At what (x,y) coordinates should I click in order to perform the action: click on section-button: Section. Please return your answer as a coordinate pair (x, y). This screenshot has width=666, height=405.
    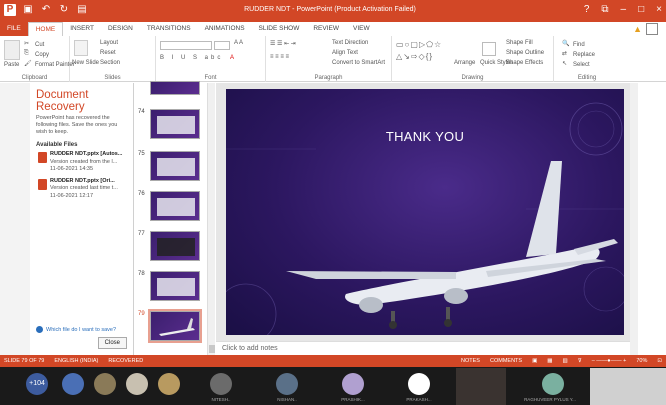
    Looking at the image, I should click on (110, 63).